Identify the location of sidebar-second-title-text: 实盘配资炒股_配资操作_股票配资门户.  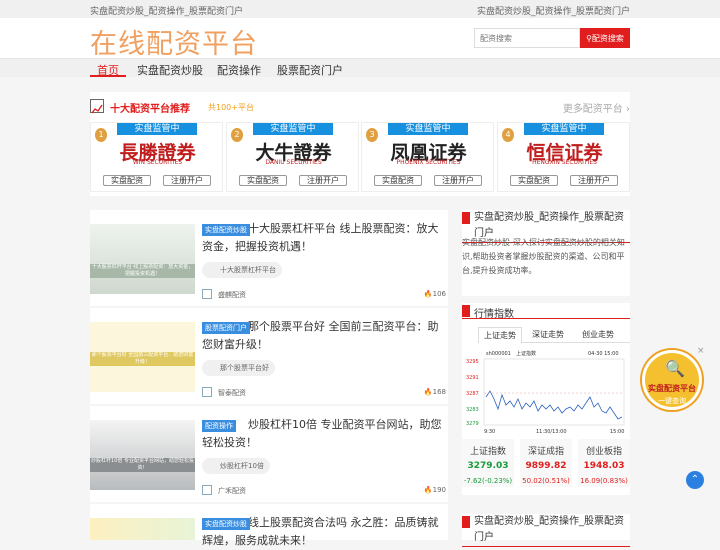
(549, 529).